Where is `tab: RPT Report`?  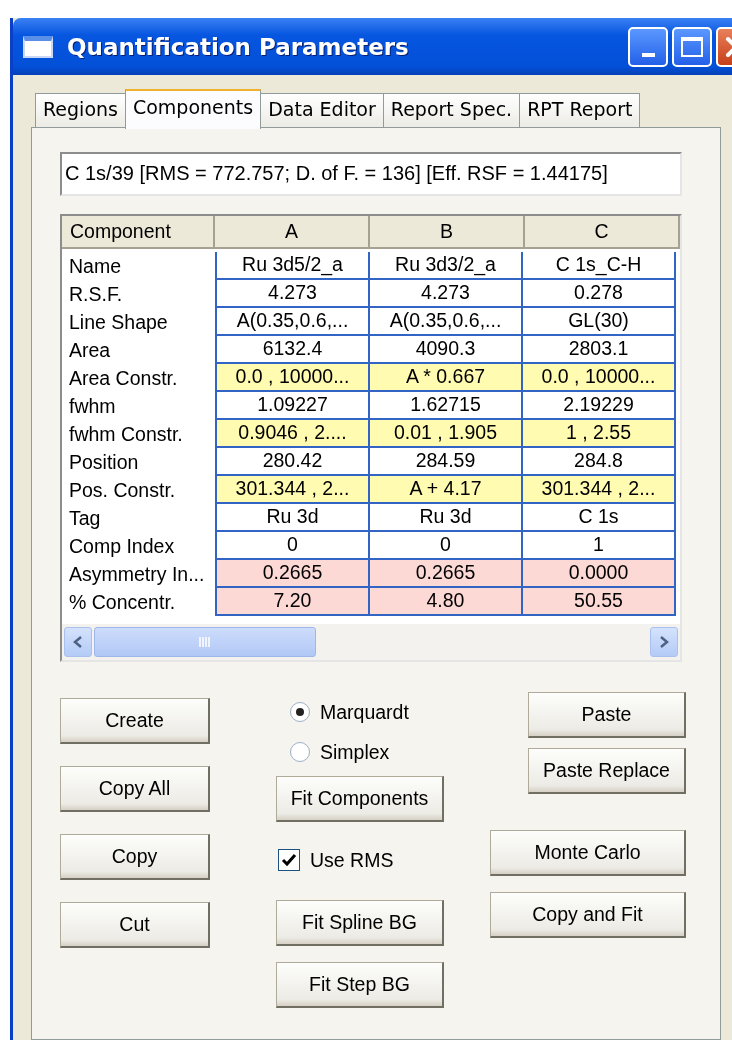 tab: RPT Report is located at coordinates (580, 110).